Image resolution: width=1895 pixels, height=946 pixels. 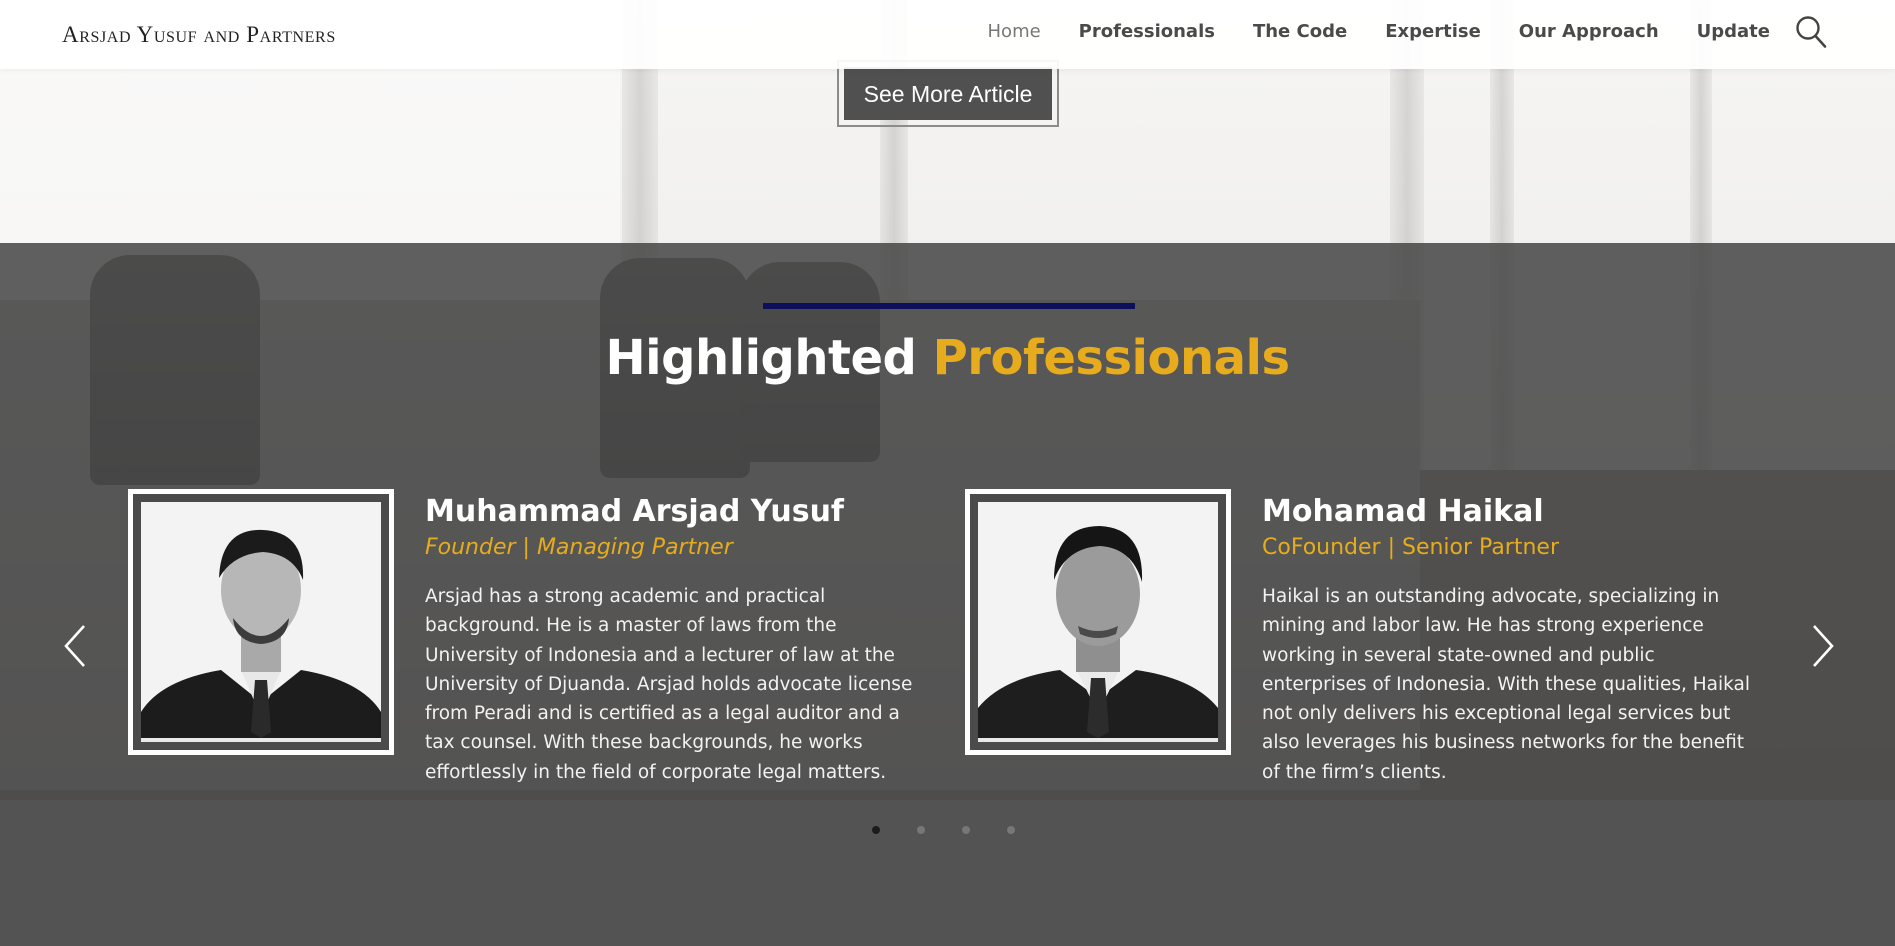 What do you see at coordinates (1300, 32) in the screenshot?
I see `nav-the-code: The Code` at bounding box center [1300, 32].